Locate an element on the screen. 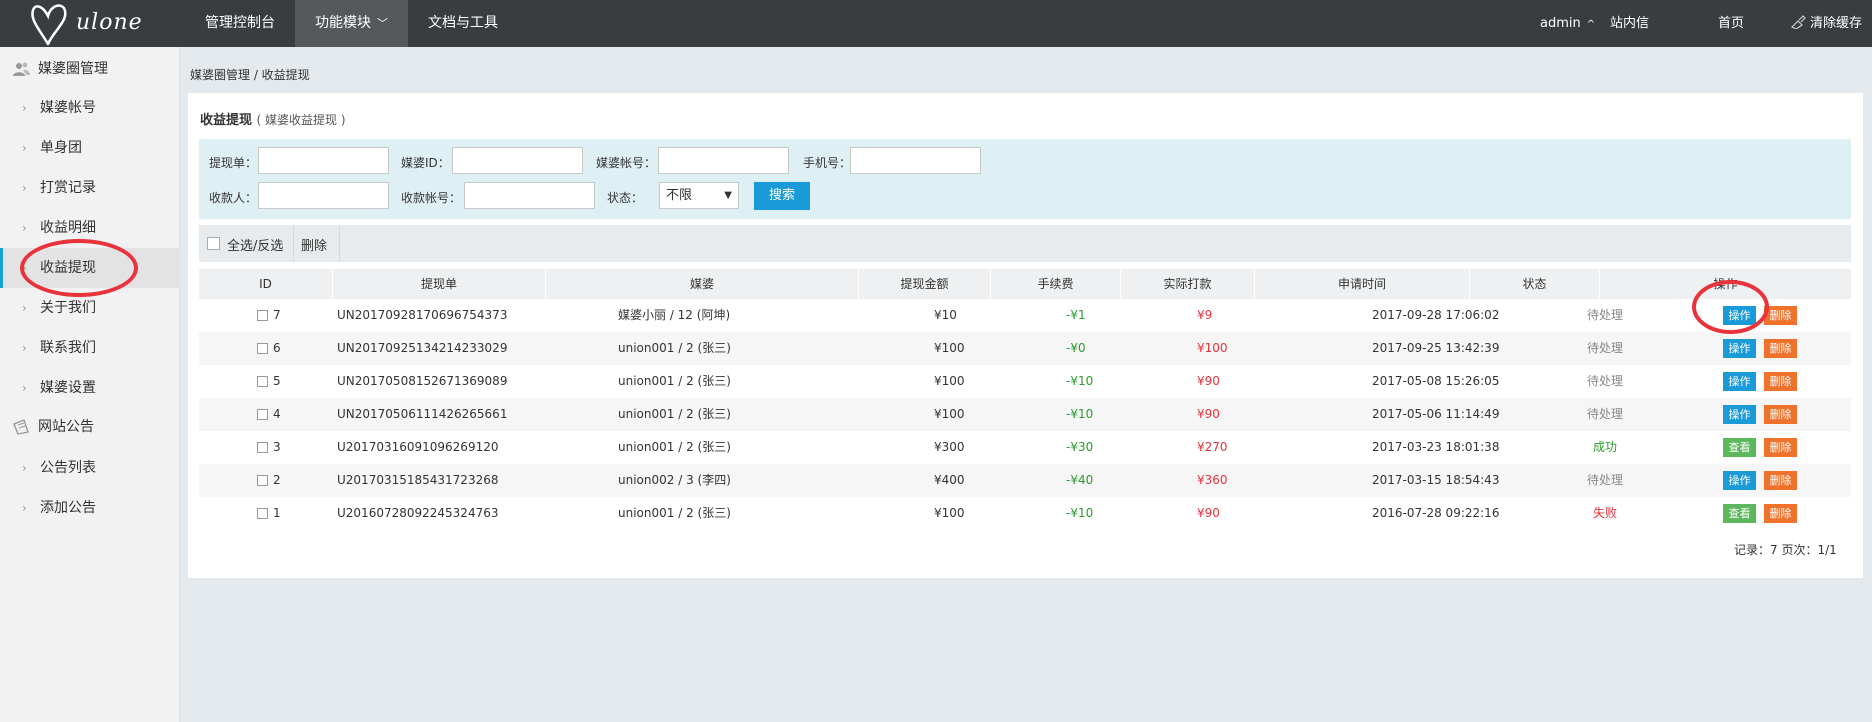  select-all-label: 全选/反选 is located at coordinates (255, 244).